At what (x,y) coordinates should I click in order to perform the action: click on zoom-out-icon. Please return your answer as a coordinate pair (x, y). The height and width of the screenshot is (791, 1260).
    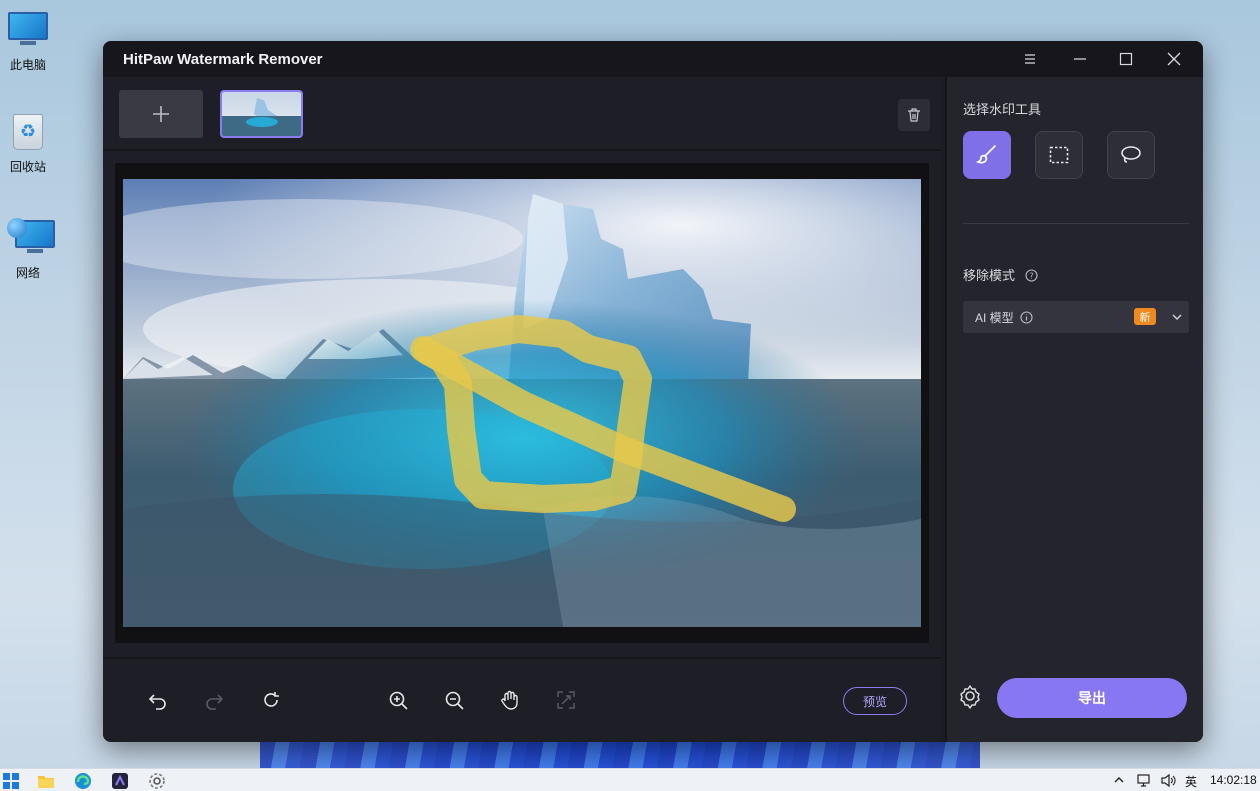
    Looking at the image, I should click on (454, 700).